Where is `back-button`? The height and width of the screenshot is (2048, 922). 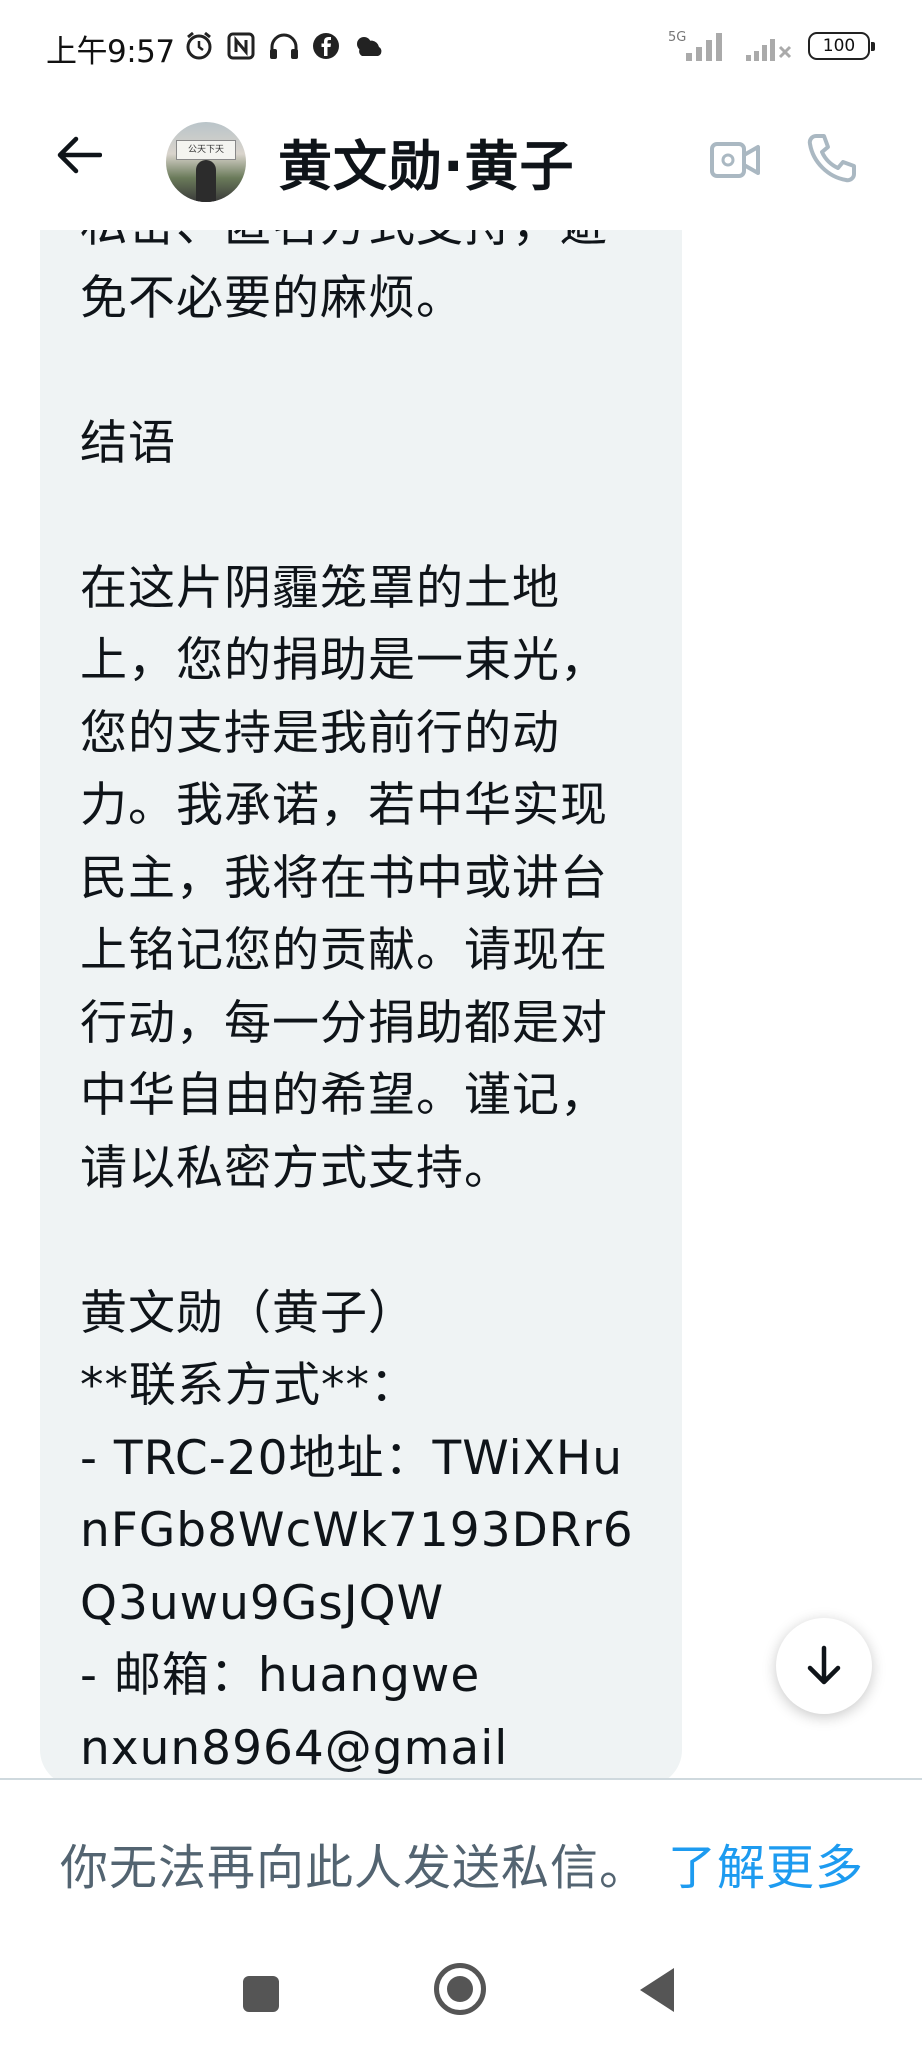
back-button is located at coordinates (79, 155).